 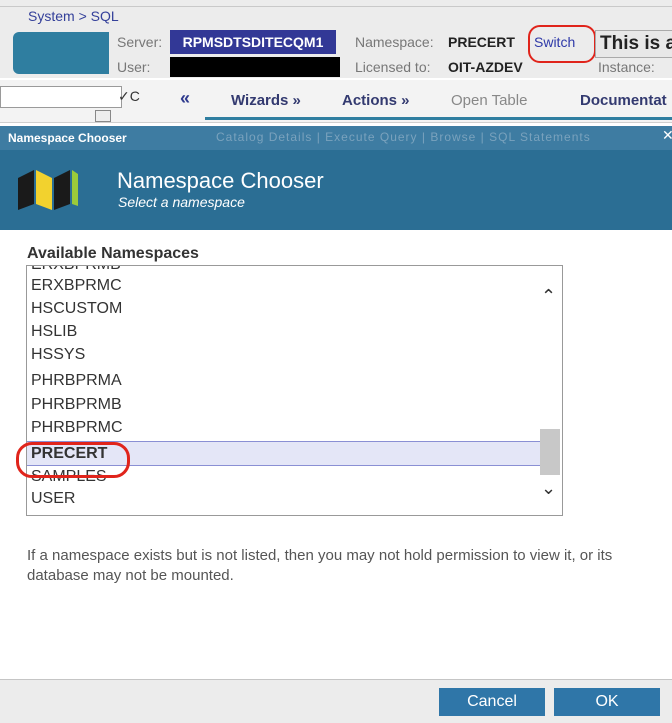 What do you see at coordinates (54, 332) in the screenshot?
I see `list-item: HSLIB` at bounding box center [54, 332].